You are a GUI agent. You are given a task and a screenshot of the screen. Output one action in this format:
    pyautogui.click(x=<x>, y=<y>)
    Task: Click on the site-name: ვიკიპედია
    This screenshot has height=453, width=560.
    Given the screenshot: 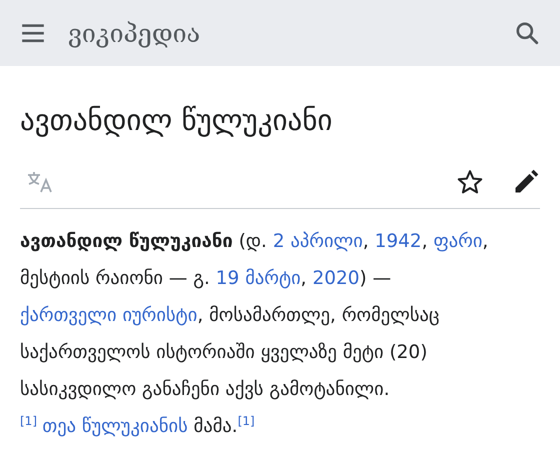 What is the action you would take?
    pyautogui.click(x=134, y=33)
    